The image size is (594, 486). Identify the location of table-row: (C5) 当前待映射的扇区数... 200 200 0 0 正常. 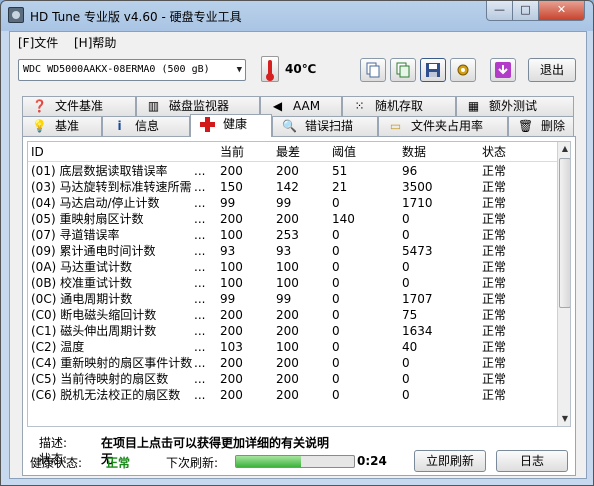
(293, 379).